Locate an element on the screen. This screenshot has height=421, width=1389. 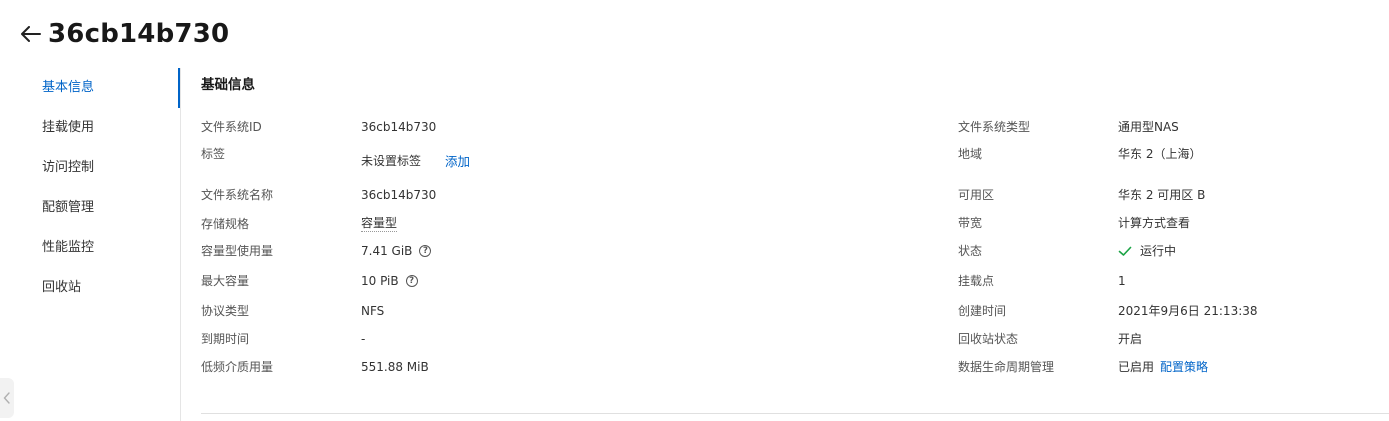
sidebar-divider is located at coordinates (180, 244).